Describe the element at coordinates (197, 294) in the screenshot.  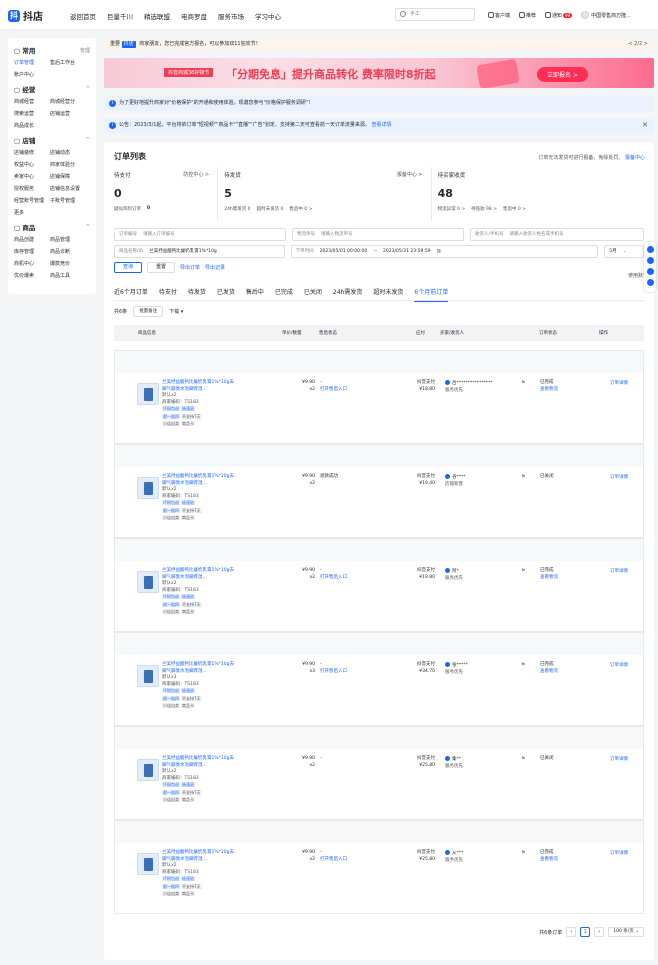
I see `tab-pending-shipment: 待发货` at that location.